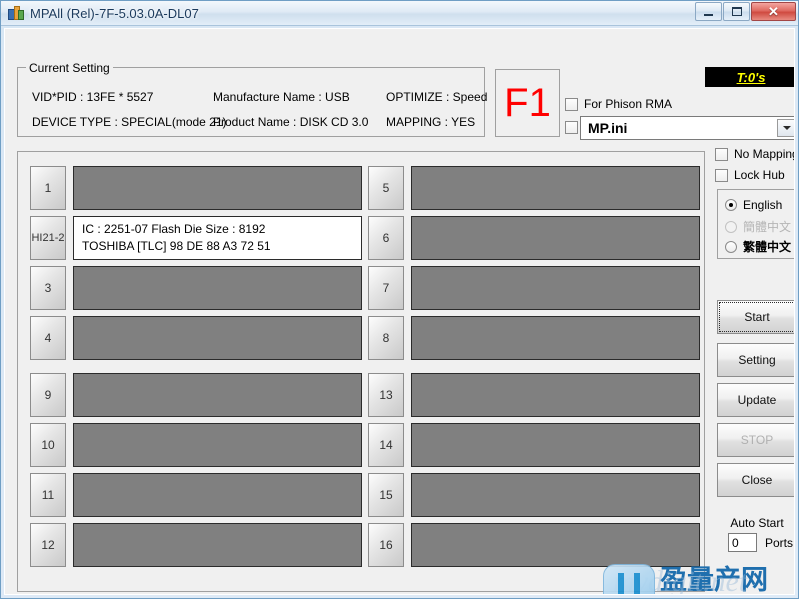  I want to click on port-slot: 12, so click(196, 545).